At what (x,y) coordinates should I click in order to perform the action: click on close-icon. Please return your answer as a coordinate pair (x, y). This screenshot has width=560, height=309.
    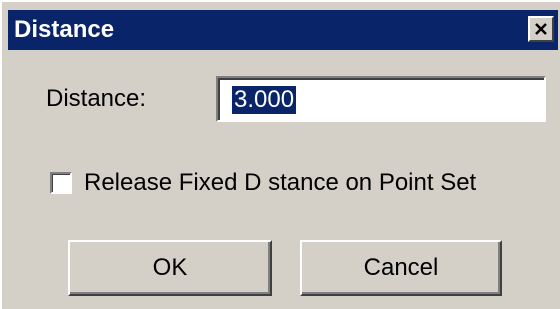
    Looking at the image, I should click on (541, 29).